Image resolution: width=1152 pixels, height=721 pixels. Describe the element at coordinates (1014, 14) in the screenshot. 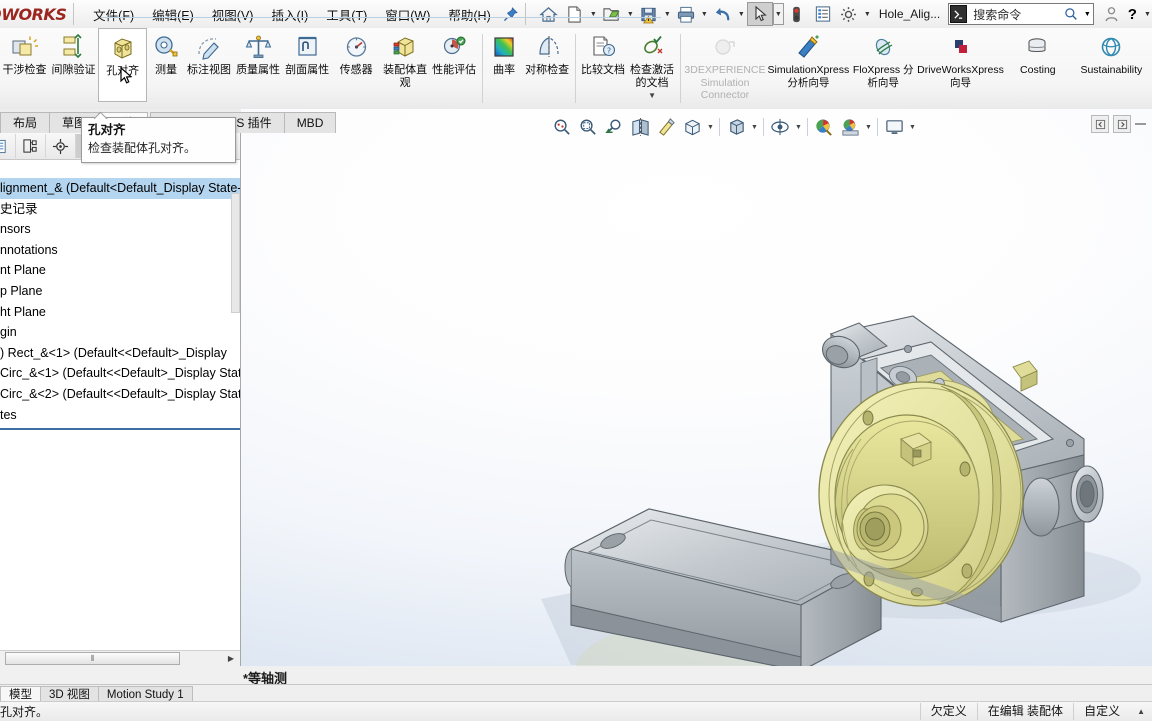

I see `search-input: 搜索命令` at that location.